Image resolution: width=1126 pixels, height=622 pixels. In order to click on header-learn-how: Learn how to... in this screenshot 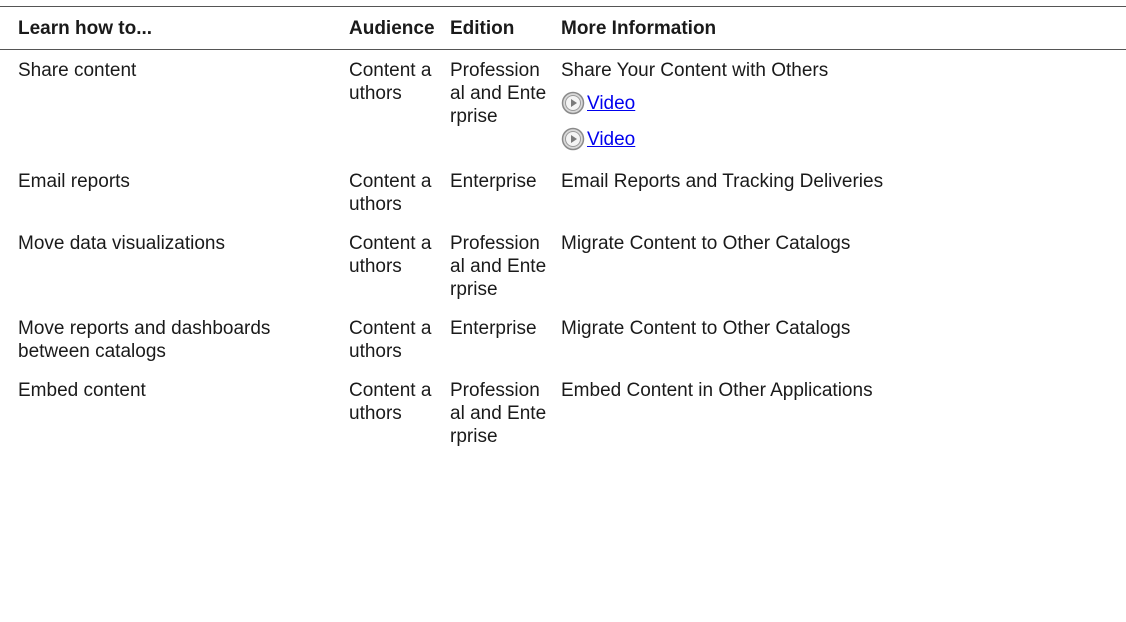, I will do `click(85, 28)`.